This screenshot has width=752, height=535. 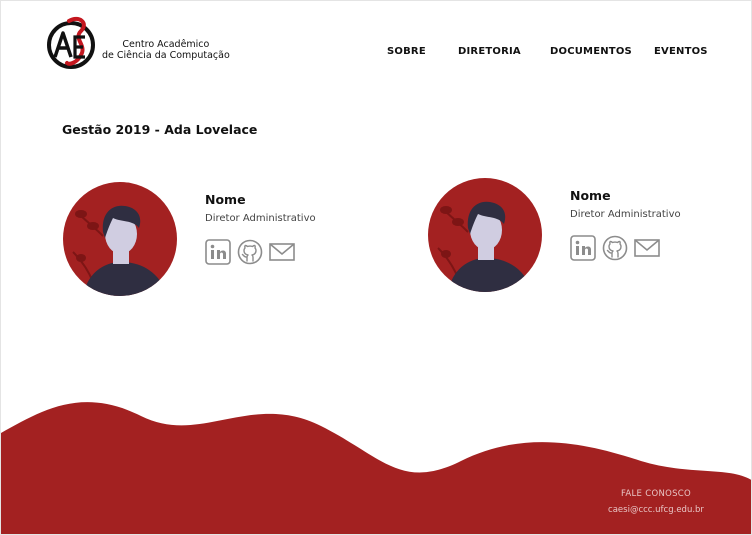 I want to click on nav-documentos: DOCUMENTOS, so click(x=591, y=51).